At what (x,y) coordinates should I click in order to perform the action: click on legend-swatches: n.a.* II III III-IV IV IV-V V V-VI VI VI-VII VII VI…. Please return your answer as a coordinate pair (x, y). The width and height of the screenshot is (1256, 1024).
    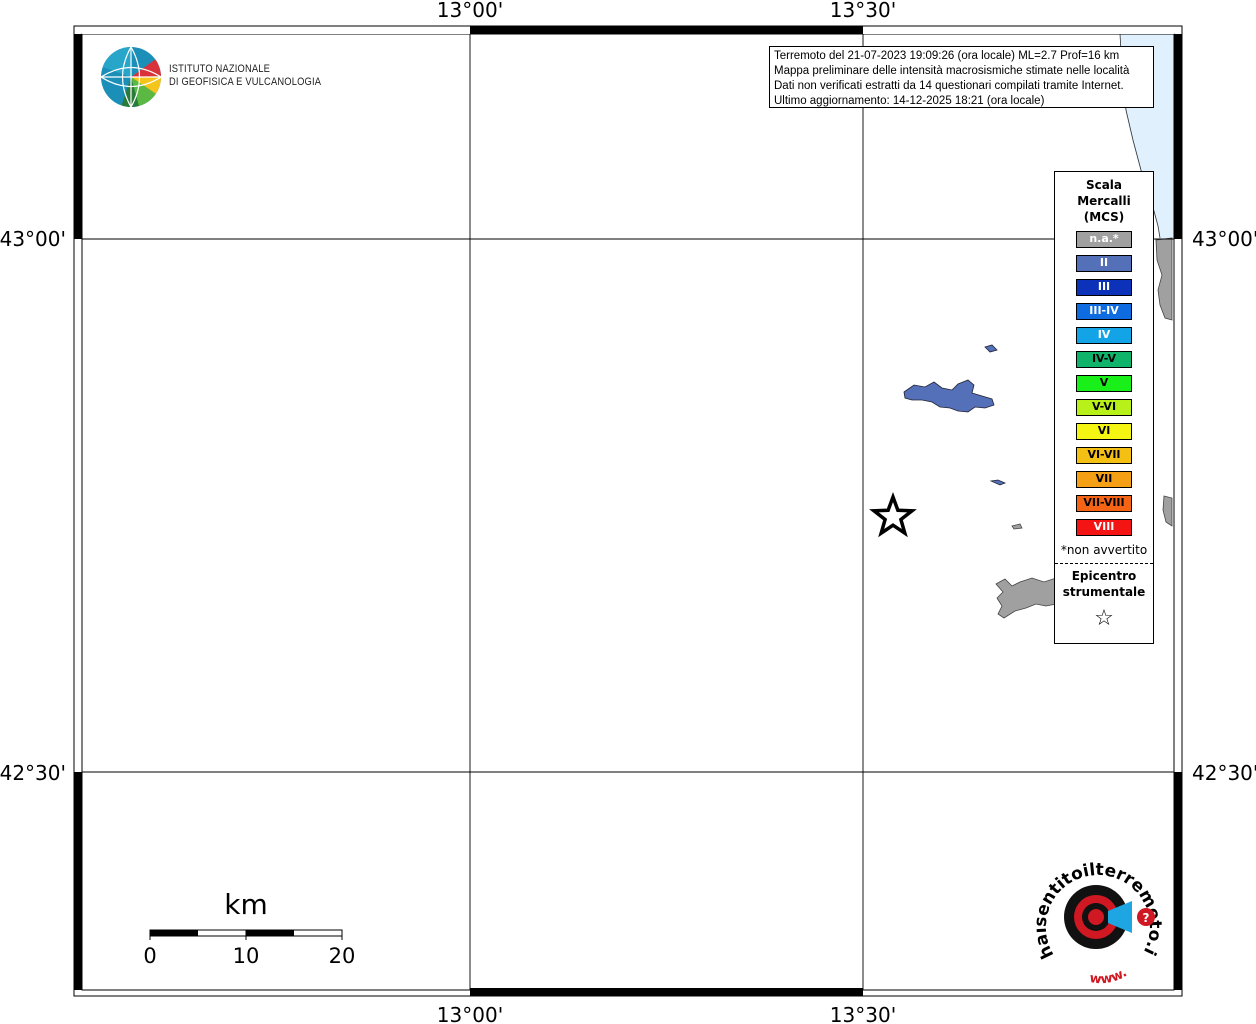
    Looking at the image, I should click on (1104, 383).